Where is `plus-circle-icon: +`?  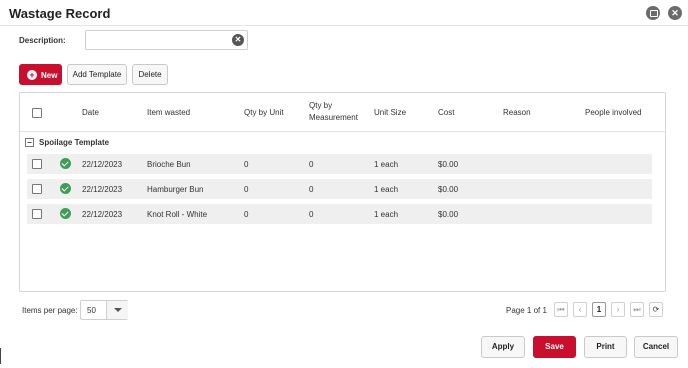 plus-circle-icon: + is located at coordinates (32, 75).